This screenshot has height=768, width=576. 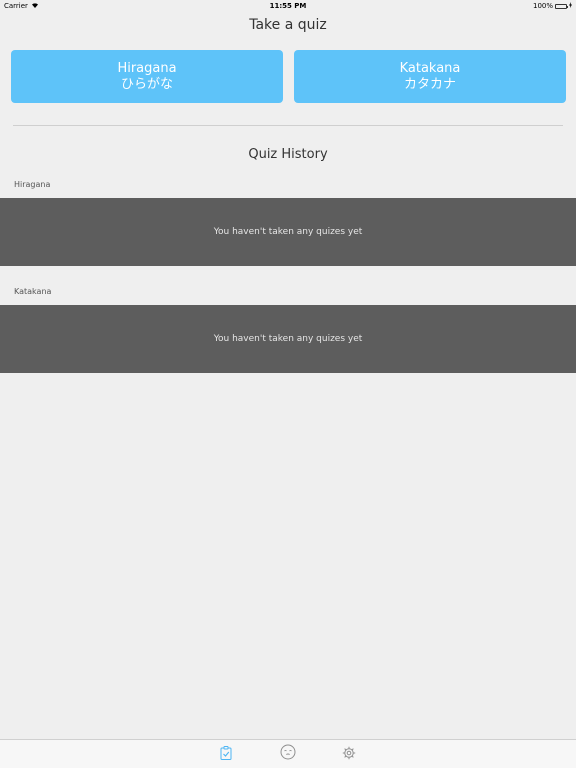 I want to click on katakana-history-panel: You haven't taken any quizes yet, so click(x=288, y=339).